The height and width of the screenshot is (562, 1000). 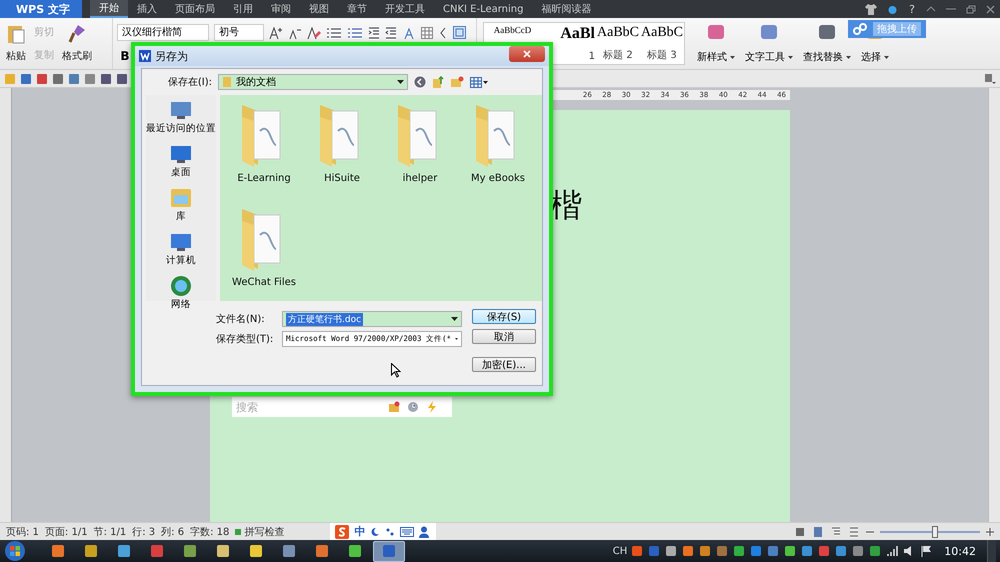 What do you see at coordinates (259, 531) in the screenshot?
I see `spell-check-toggle: 拼写检查` at bounding box center [259, 531].